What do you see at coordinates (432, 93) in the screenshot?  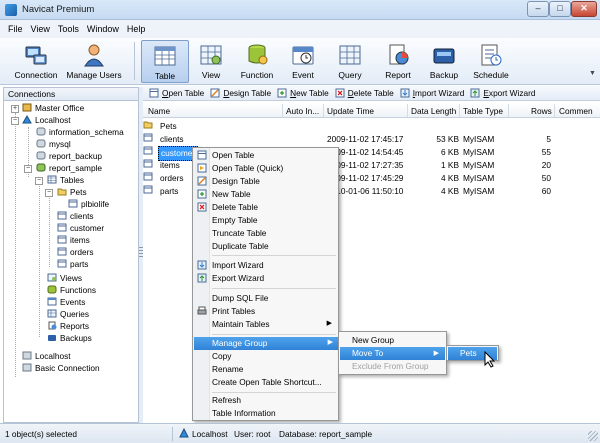 I see `import-wizard-button: Import Wizard` at bounding box center [432, 93].